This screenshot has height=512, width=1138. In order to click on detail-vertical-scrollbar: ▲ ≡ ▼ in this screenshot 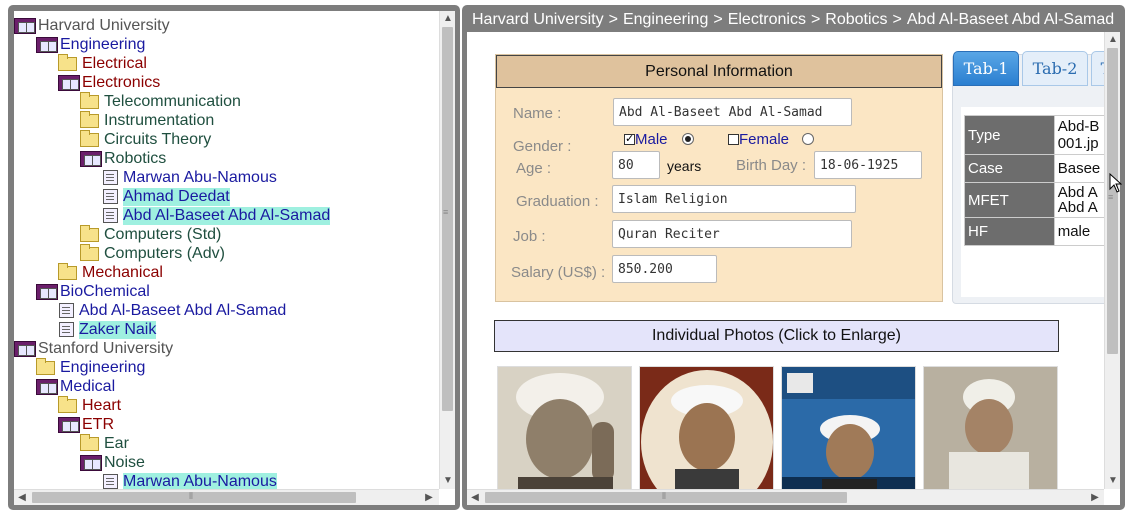, I will do `click(1112, 260)`.